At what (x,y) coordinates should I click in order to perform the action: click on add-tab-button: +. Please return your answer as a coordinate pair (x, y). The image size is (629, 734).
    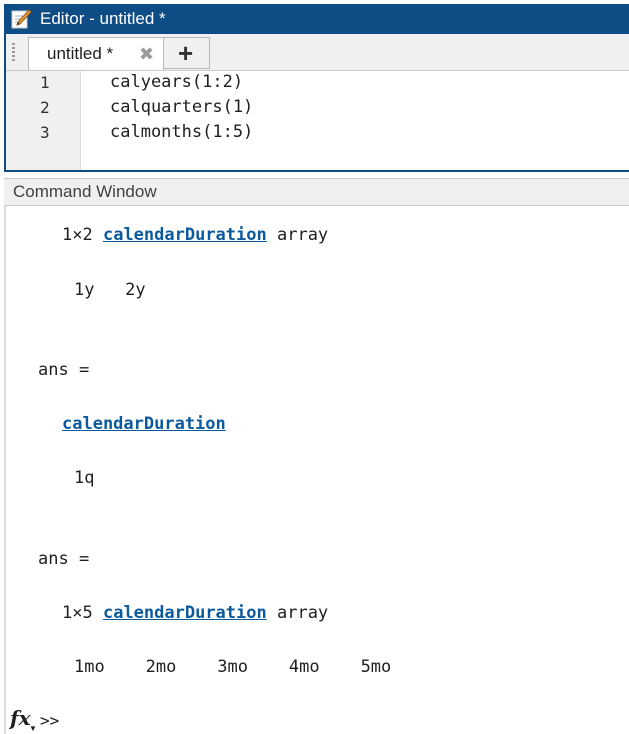
    Looking at the image, I should click on (187, 53).